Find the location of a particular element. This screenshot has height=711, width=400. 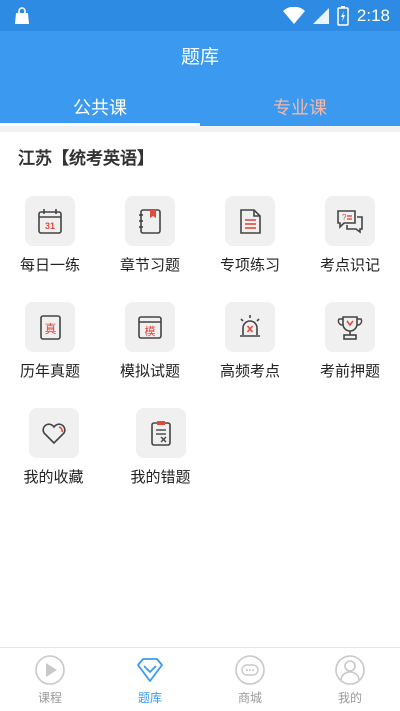

grid-item-label: 模拟试题 is located at coordinates (149, 371).